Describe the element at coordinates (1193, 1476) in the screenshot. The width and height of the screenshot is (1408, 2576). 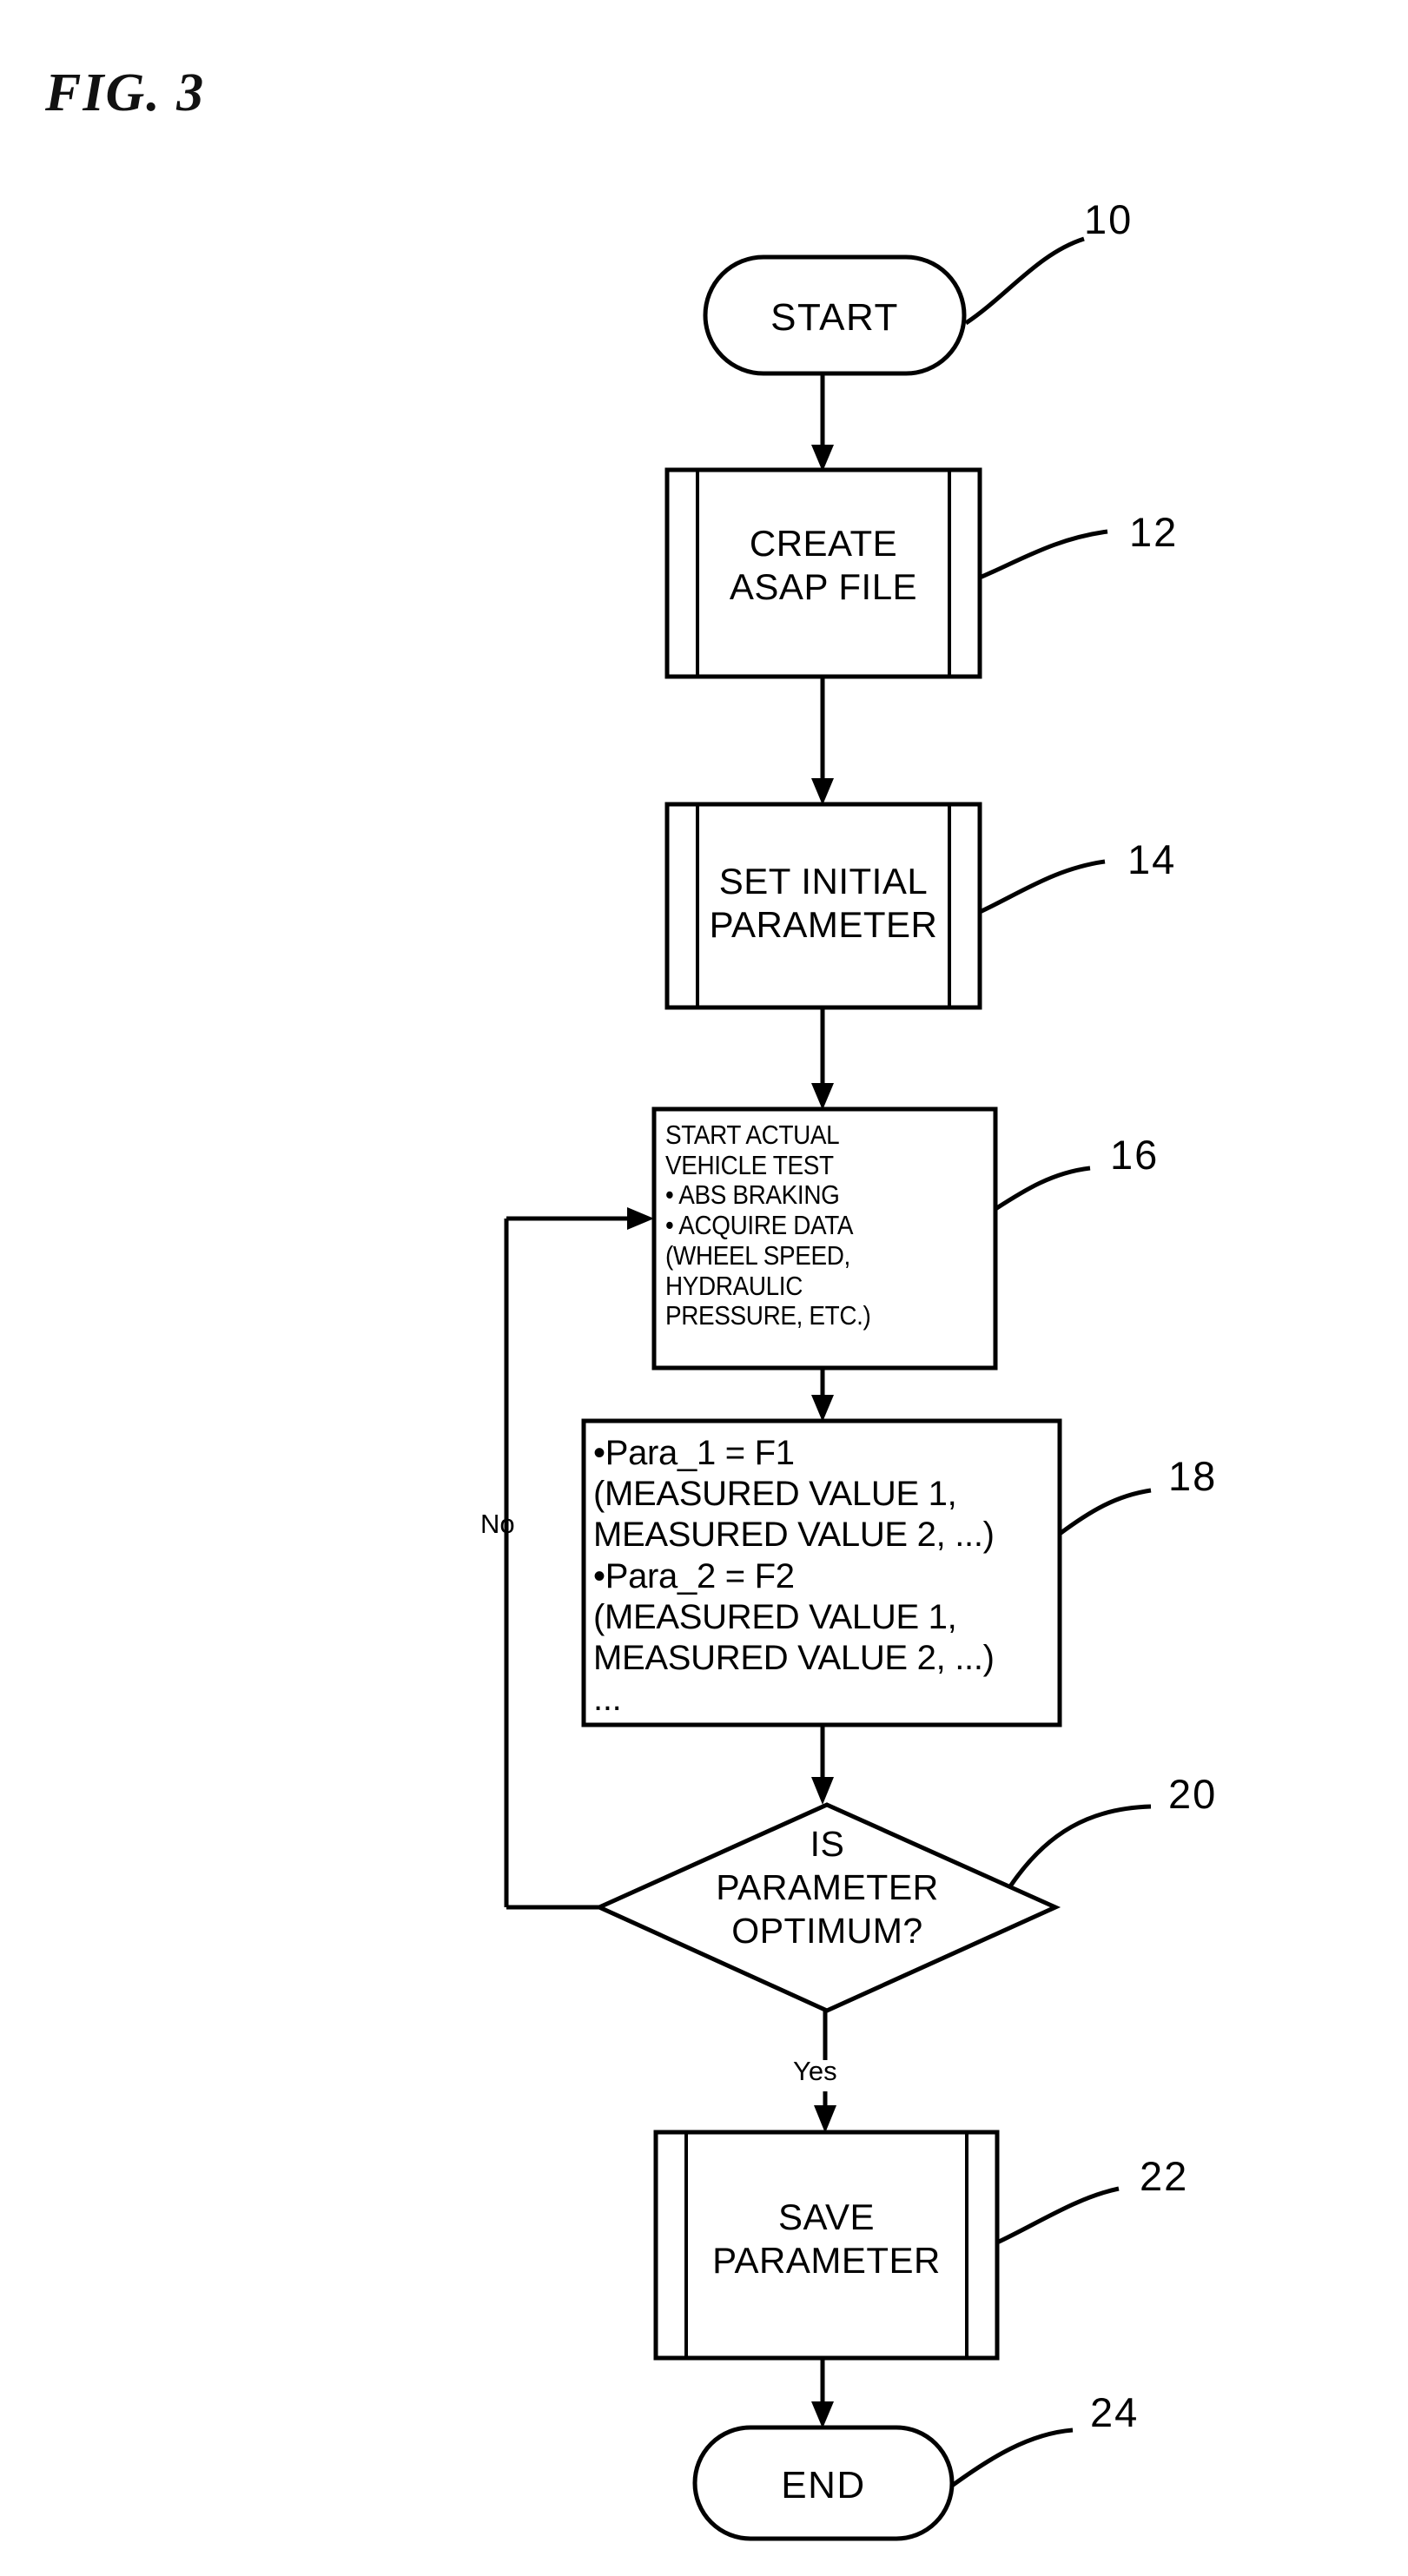
I see `reference-numeral-18: 18` at that location.